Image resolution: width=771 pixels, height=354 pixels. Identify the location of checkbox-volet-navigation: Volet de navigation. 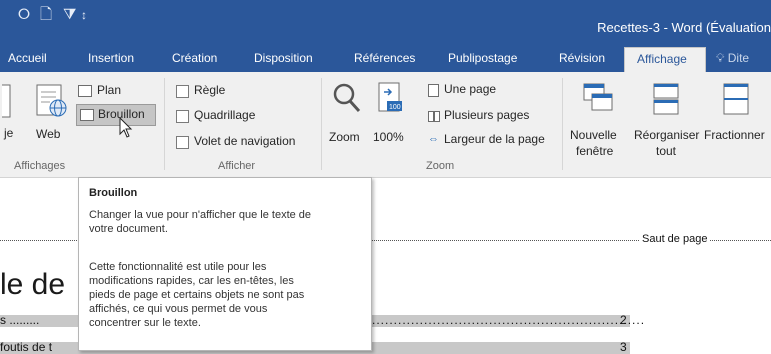
(246, 143).